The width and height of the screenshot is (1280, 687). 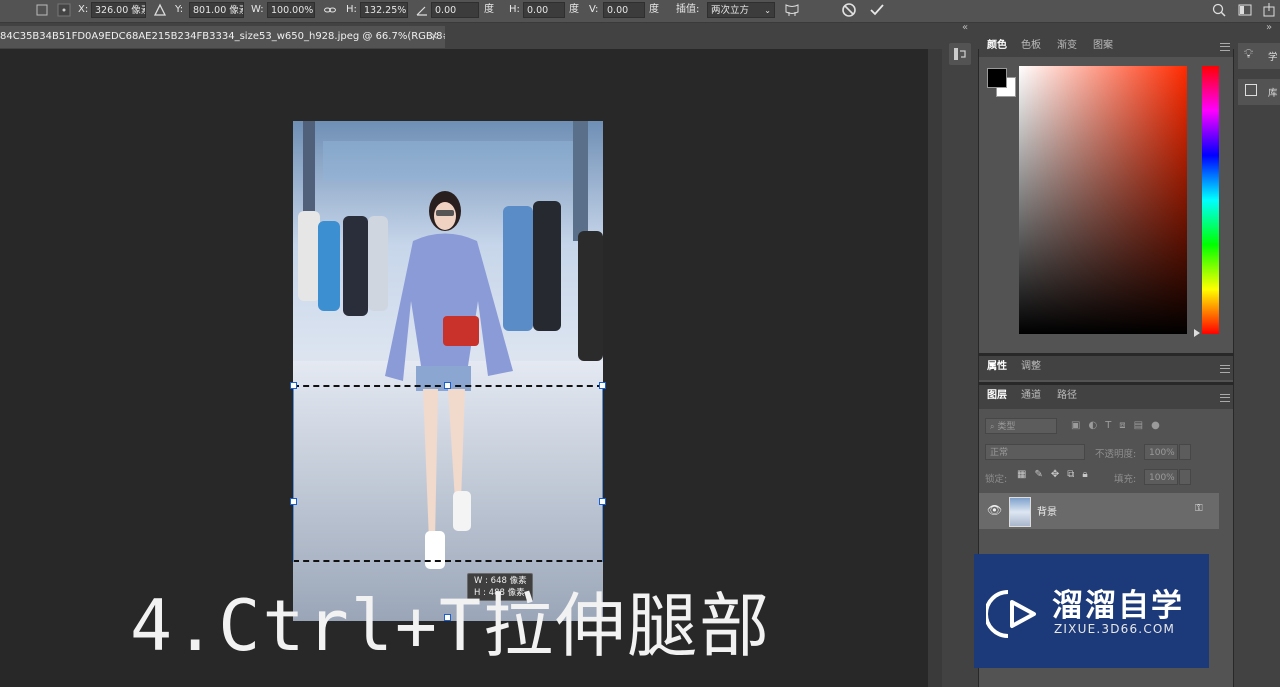 I want to click on tab-properties: 属性, so click(x=997, y=367).